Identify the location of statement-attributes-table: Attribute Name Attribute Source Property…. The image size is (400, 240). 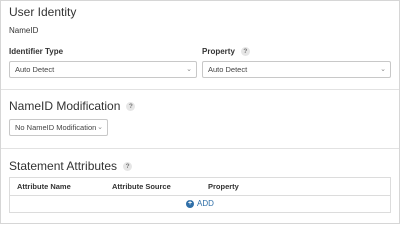
(200, 195).